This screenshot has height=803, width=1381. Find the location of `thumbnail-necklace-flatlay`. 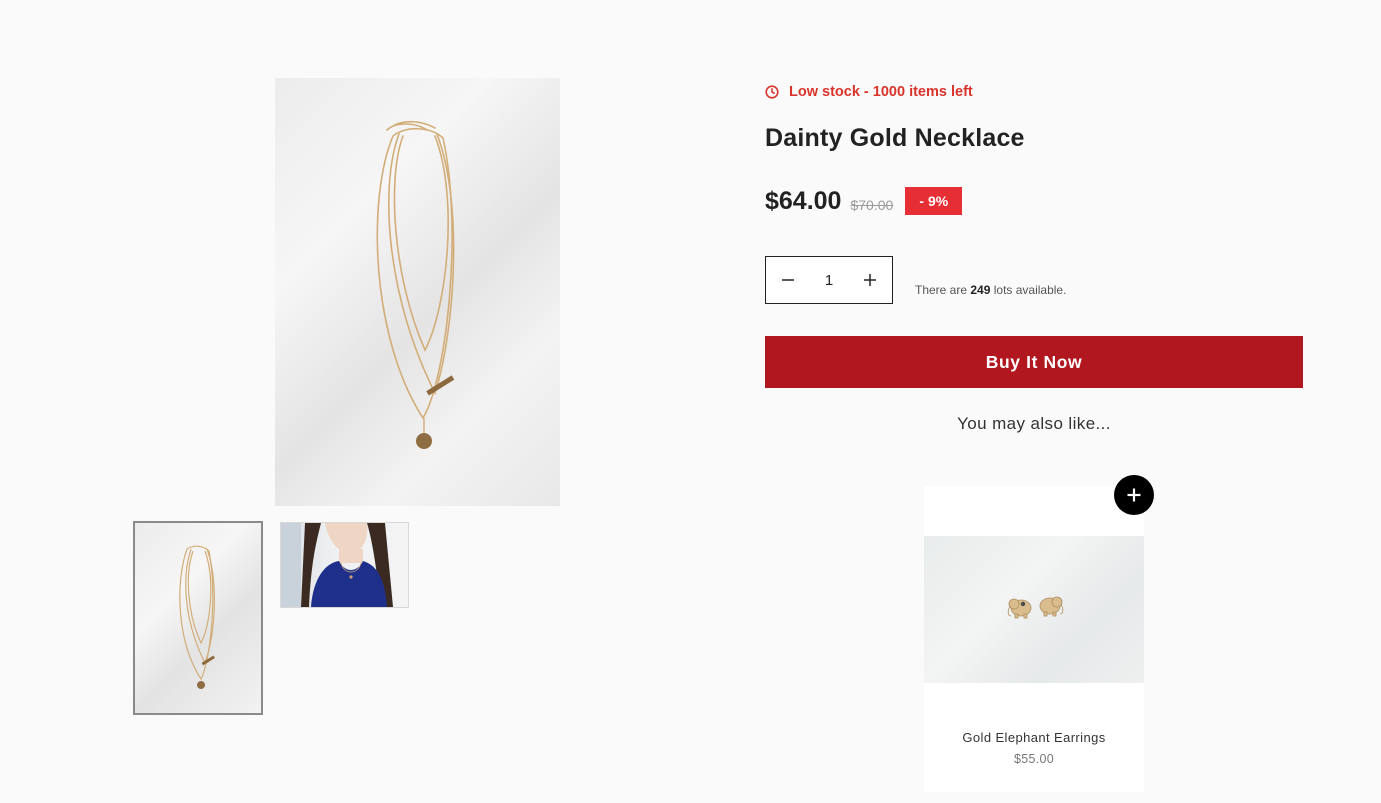

thumbnail-necklace-flatlay is located at coordinates (198, 618).